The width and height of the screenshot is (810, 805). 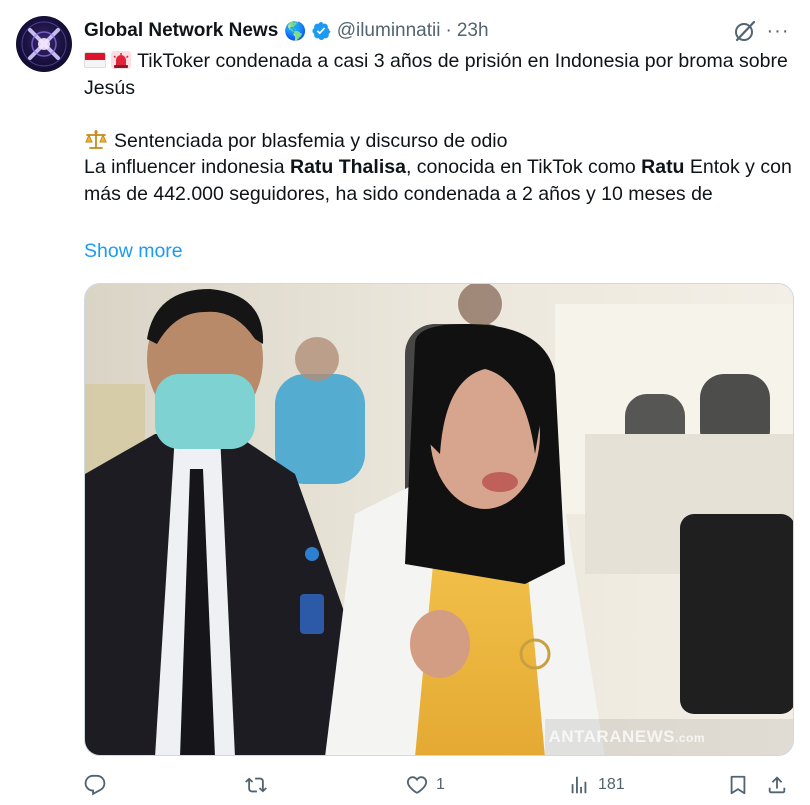 I want to click on views-count: 181, so click(x=611, y=784).